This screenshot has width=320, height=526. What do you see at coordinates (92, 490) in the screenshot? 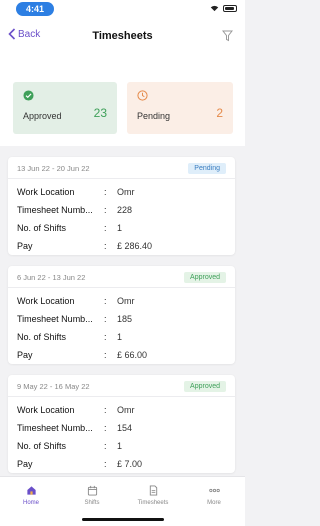
I see `calendar-icon` at bounding box center [92, 490].